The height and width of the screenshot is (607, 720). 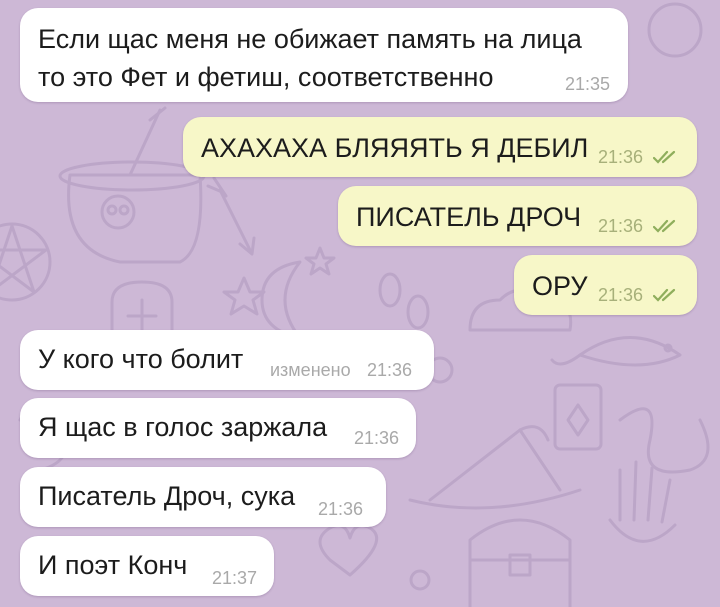 I want to click on message-bubble-incoming: Писатель Дроч, сука 21:36, so click(x=203, y=497).